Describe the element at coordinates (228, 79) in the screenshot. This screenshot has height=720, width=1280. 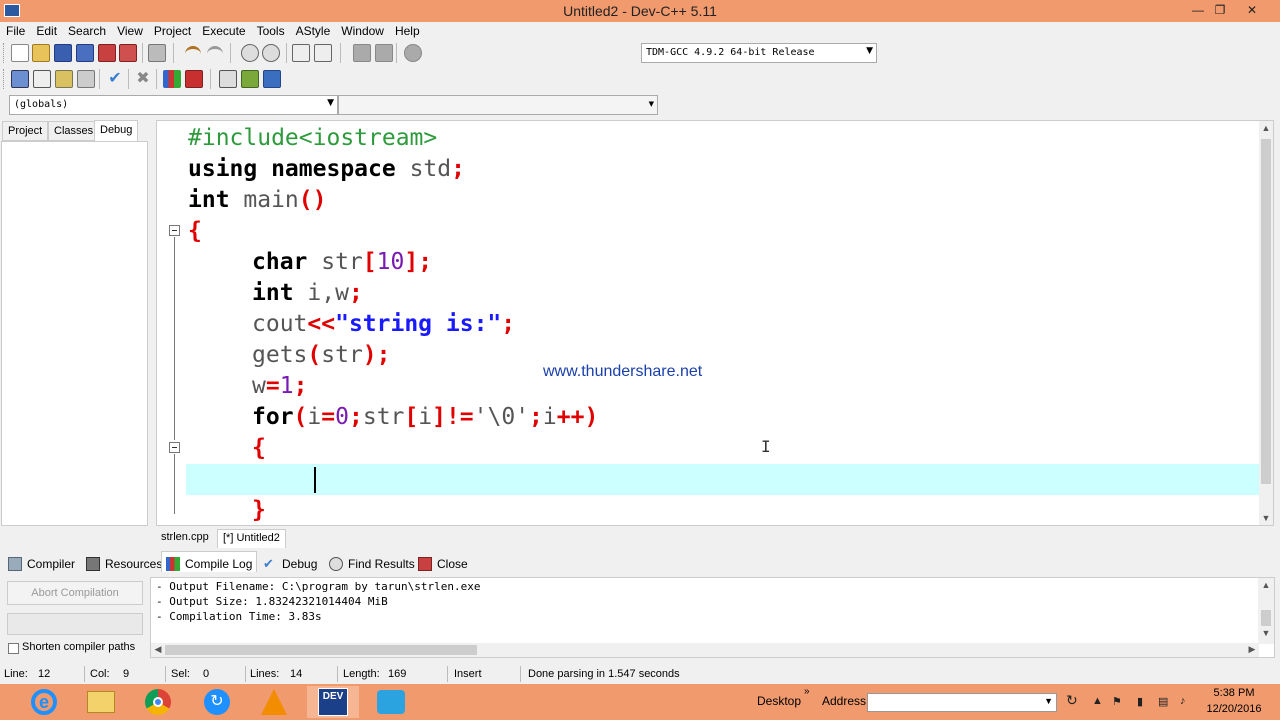
I see `goto-icon` at that location.